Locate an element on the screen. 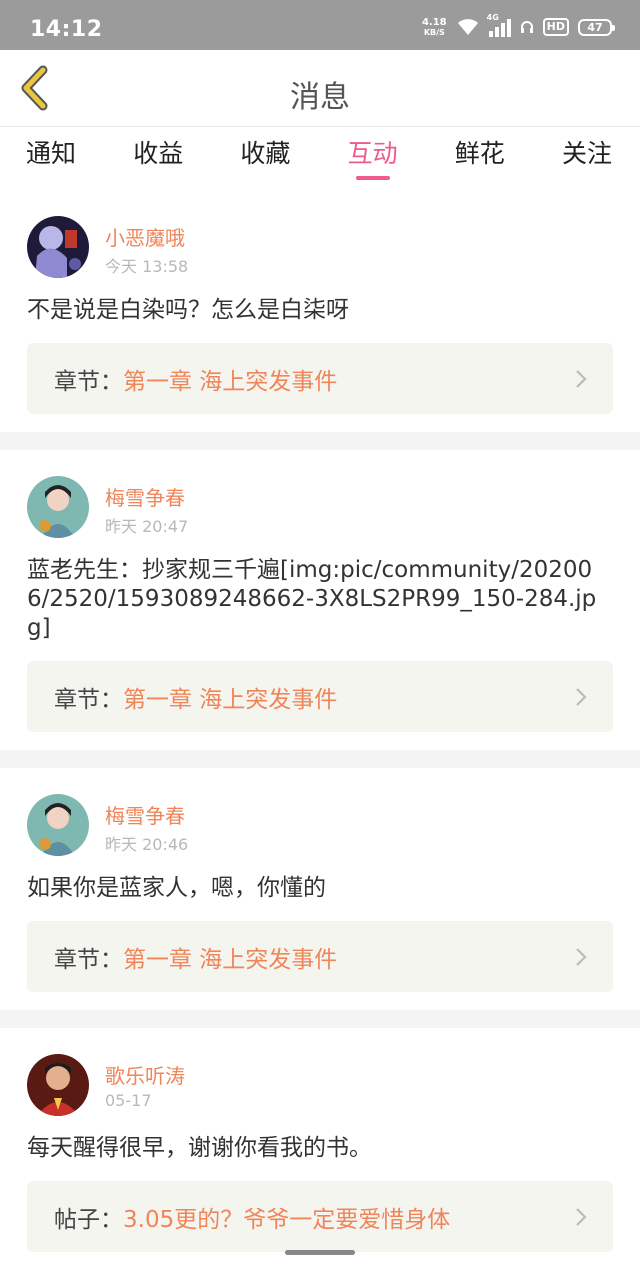  tab-flowers: 鲜花 is located at coordinates (480, 158).